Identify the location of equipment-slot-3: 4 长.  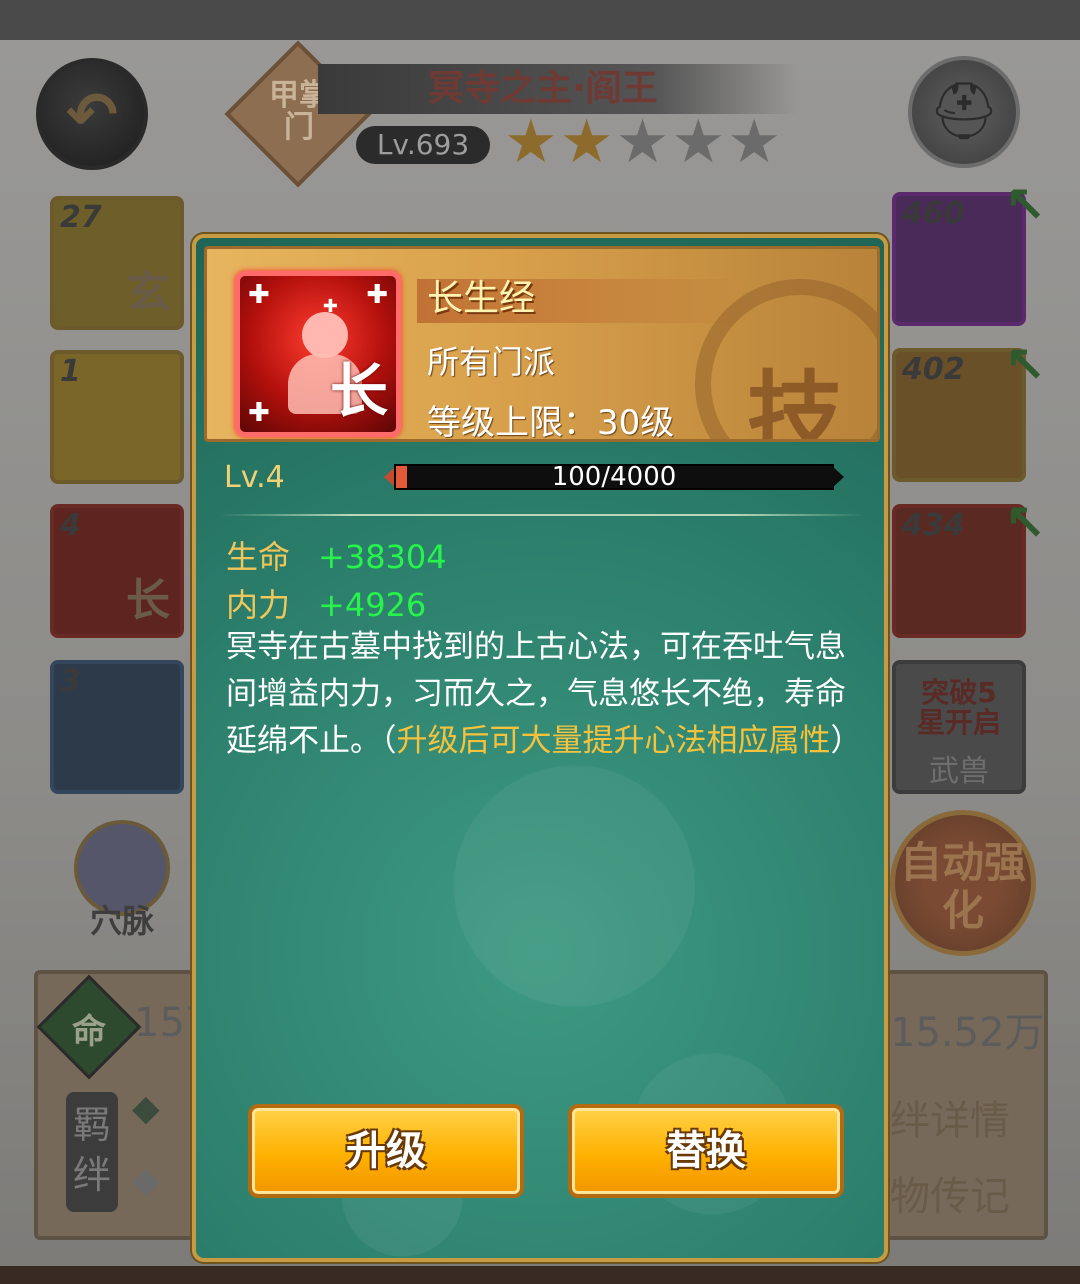
(117, 571).